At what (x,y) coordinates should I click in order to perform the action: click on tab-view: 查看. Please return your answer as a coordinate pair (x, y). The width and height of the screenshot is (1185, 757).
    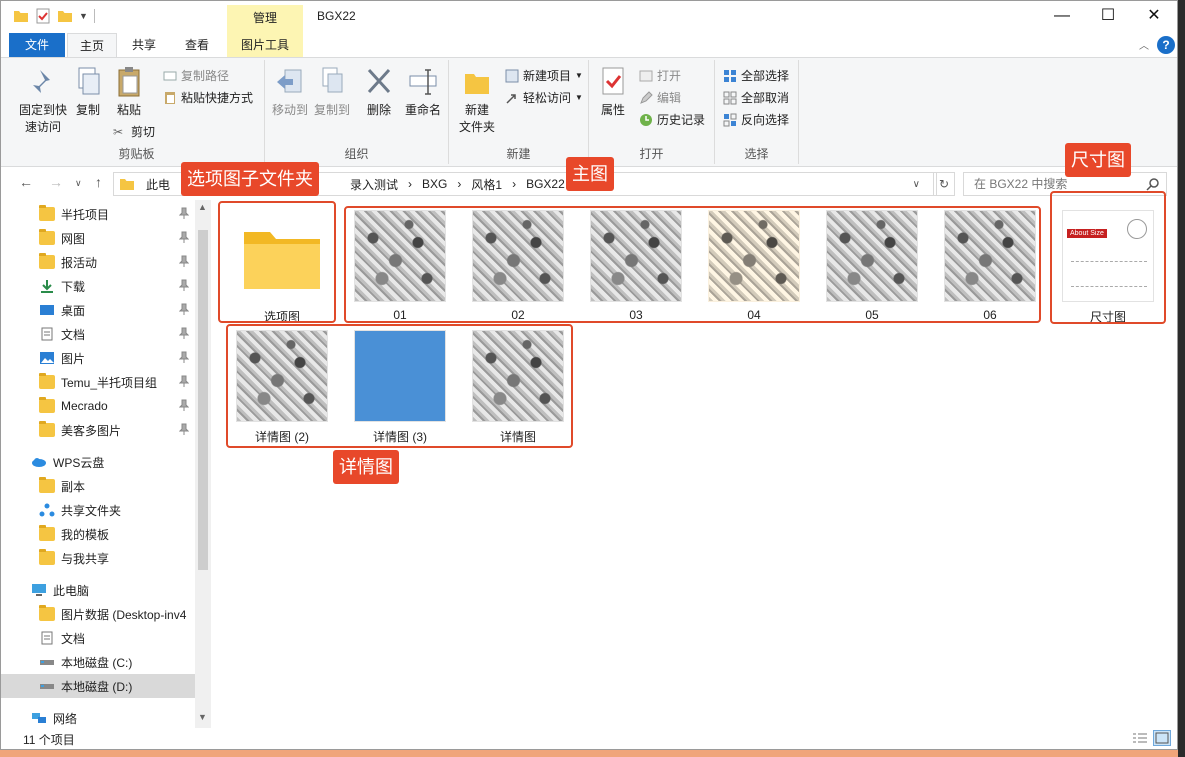
    Looking at the image, I should click on (197, 45).